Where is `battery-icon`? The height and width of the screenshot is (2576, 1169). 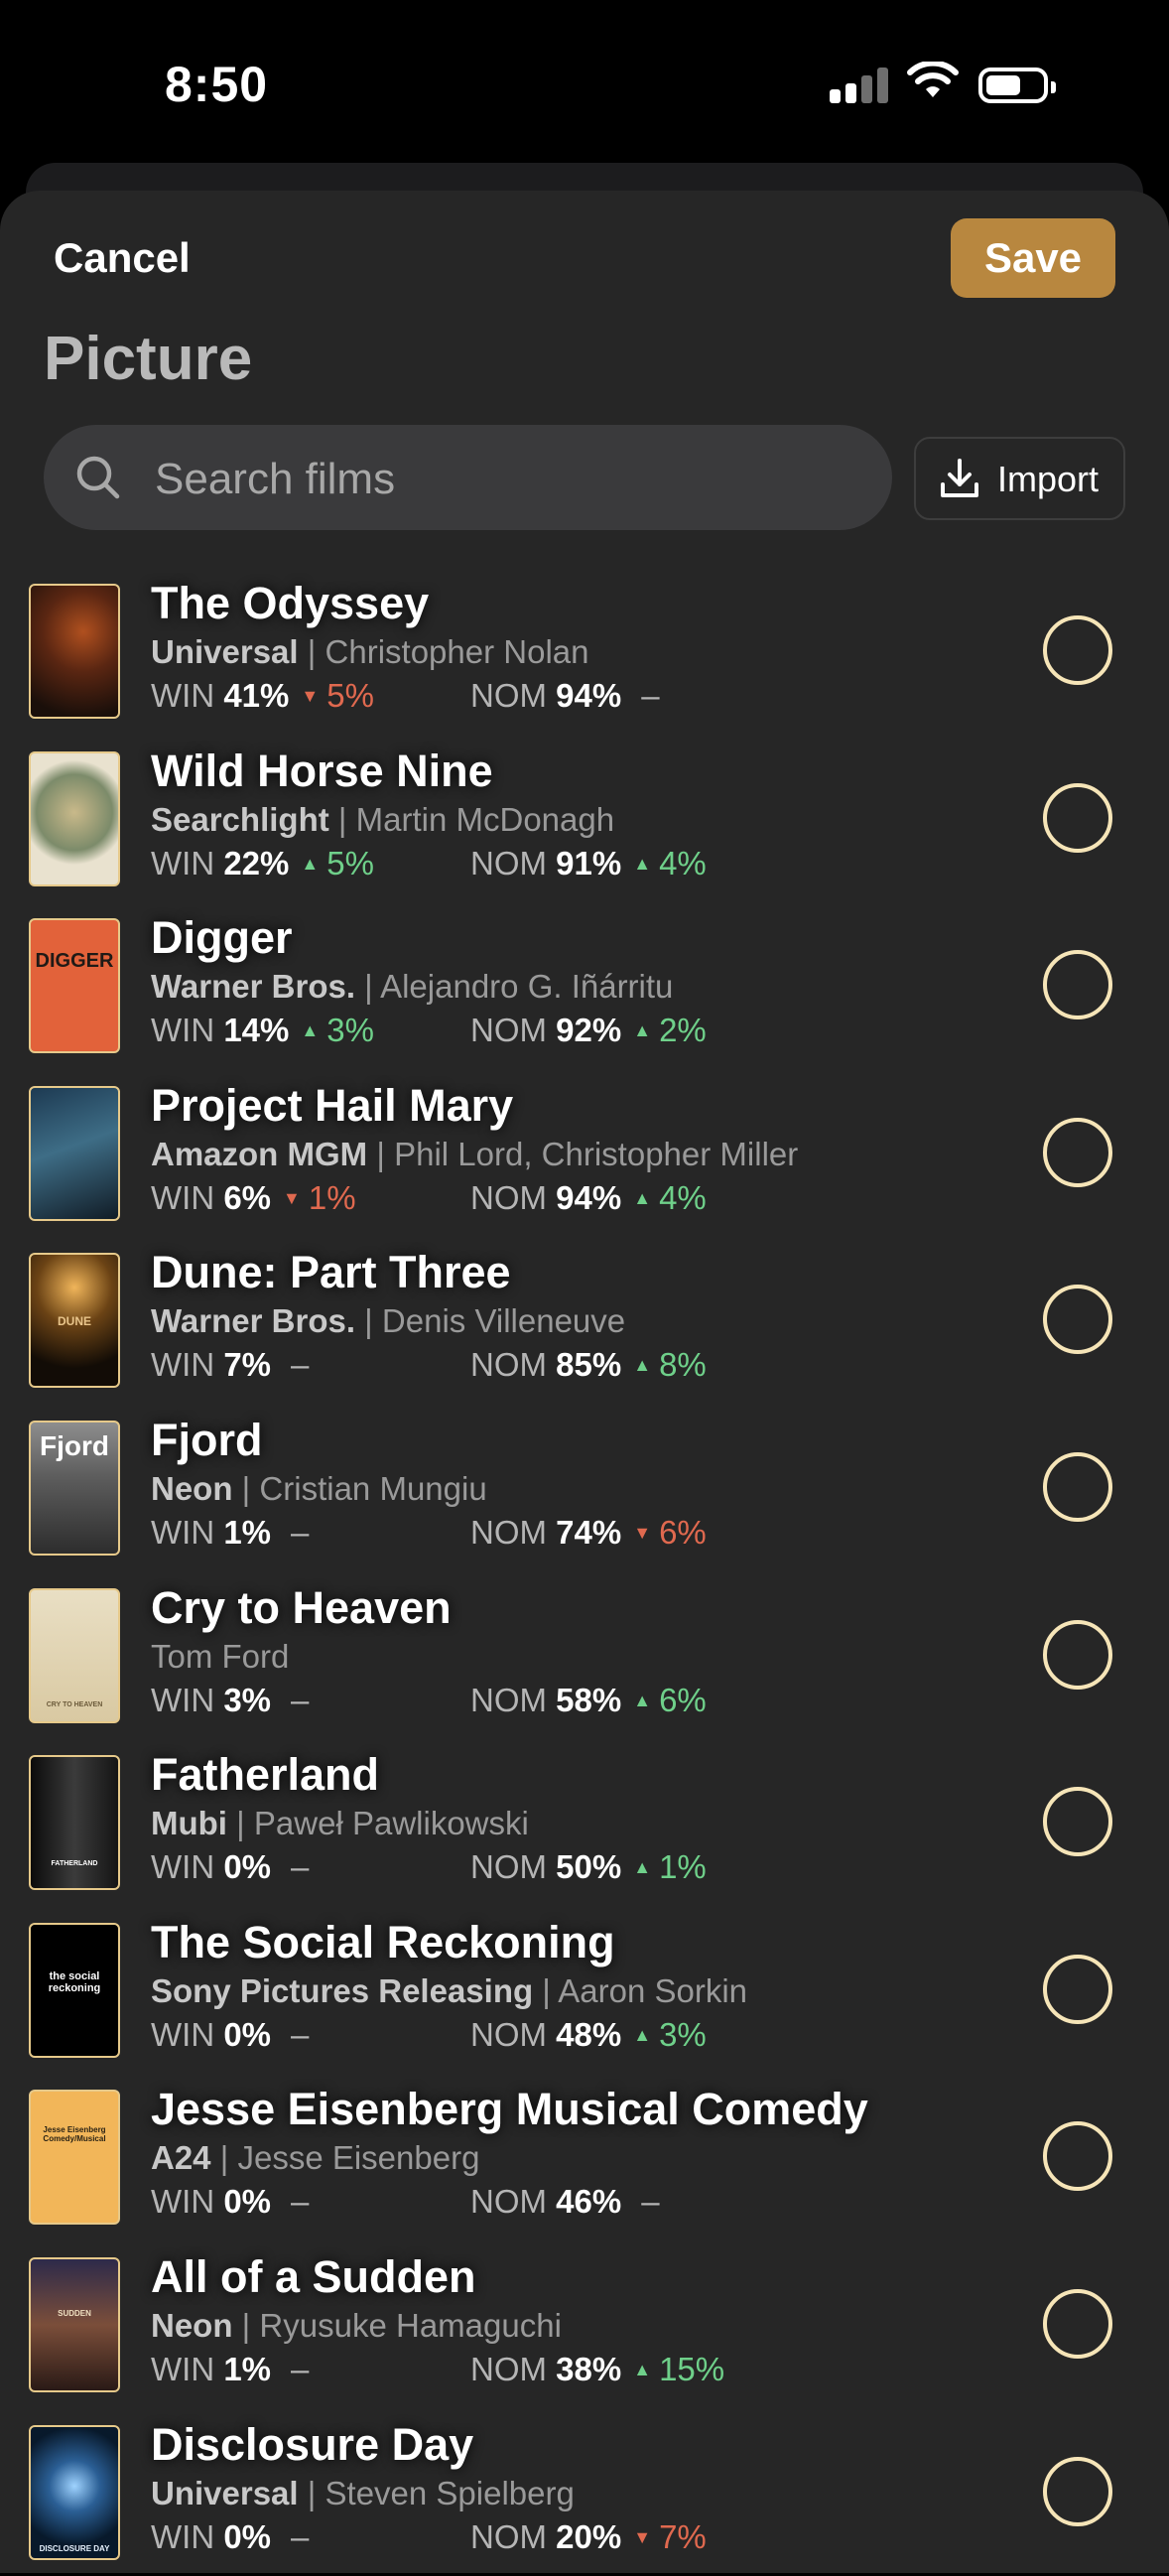 battery-icon is located at coordinates (1017, 85).